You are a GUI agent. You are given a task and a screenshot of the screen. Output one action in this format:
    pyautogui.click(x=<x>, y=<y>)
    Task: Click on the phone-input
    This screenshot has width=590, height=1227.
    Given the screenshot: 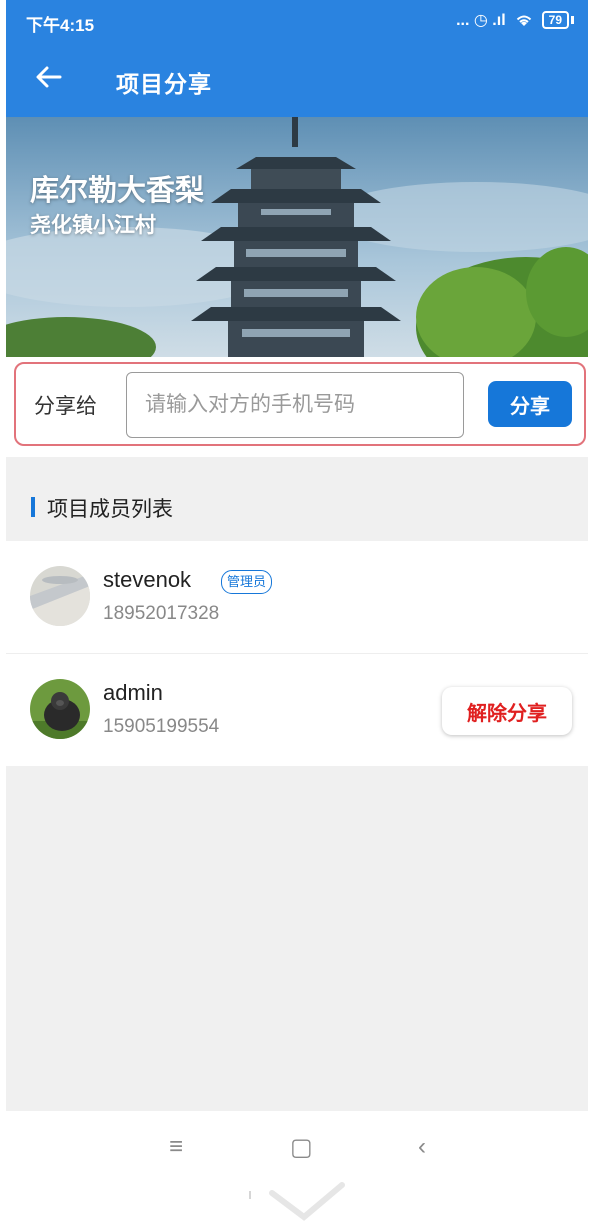 What is the action you would take?
    pyautogui.click(x=295, y=405)
    